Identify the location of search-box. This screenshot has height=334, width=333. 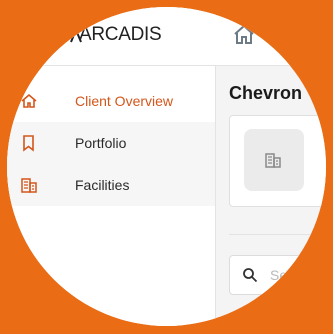
(277, 275).